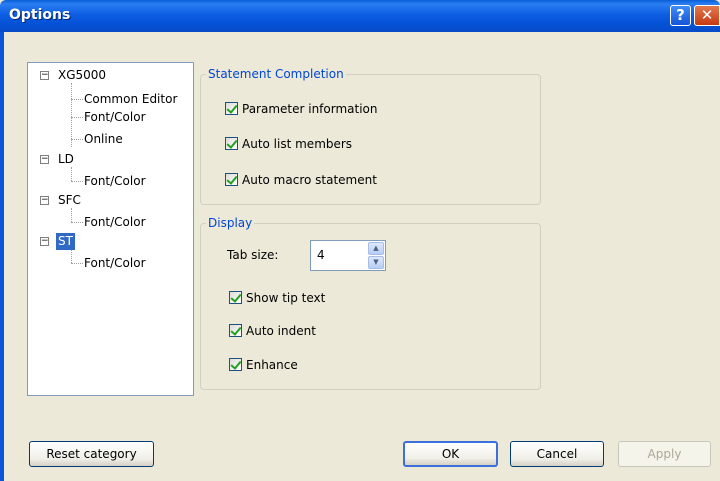  Describe the element at coordinates (82, 75) in the screenshot. I see `tree-node-label: XG5000` at that location.